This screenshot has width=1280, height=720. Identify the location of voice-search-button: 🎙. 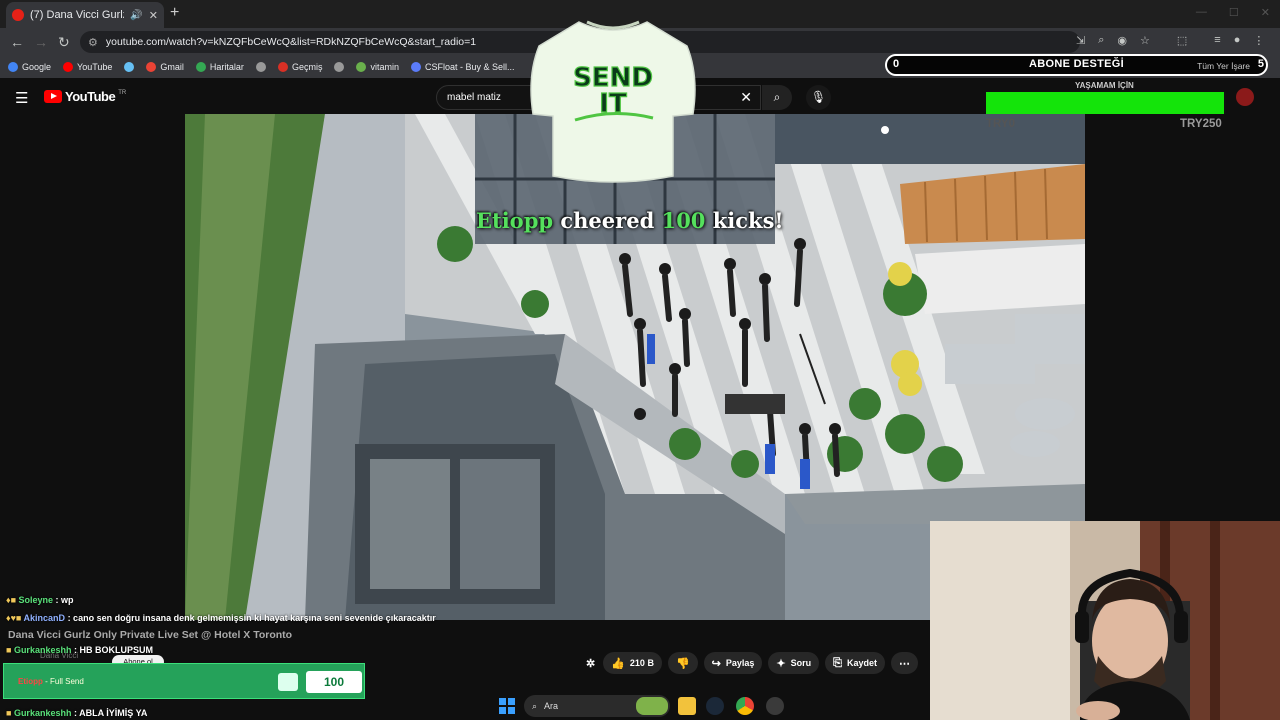
(818, 97).